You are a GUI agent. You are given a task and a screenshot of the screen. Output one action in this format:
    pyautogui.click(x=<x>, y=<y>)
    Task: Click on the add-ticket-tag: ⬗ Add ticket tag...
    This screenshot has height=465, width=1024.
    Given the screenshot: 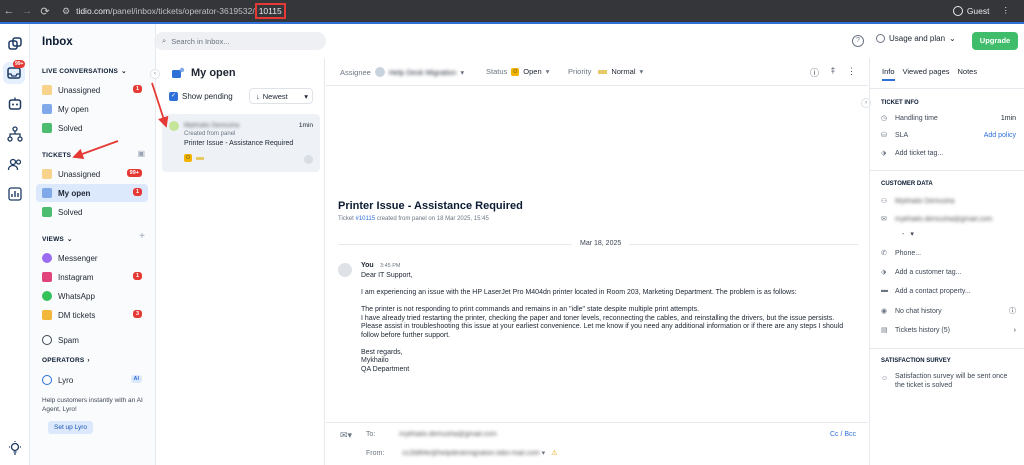 What is the action you would take?
    pyautogui.click(x=948, y=153)
    